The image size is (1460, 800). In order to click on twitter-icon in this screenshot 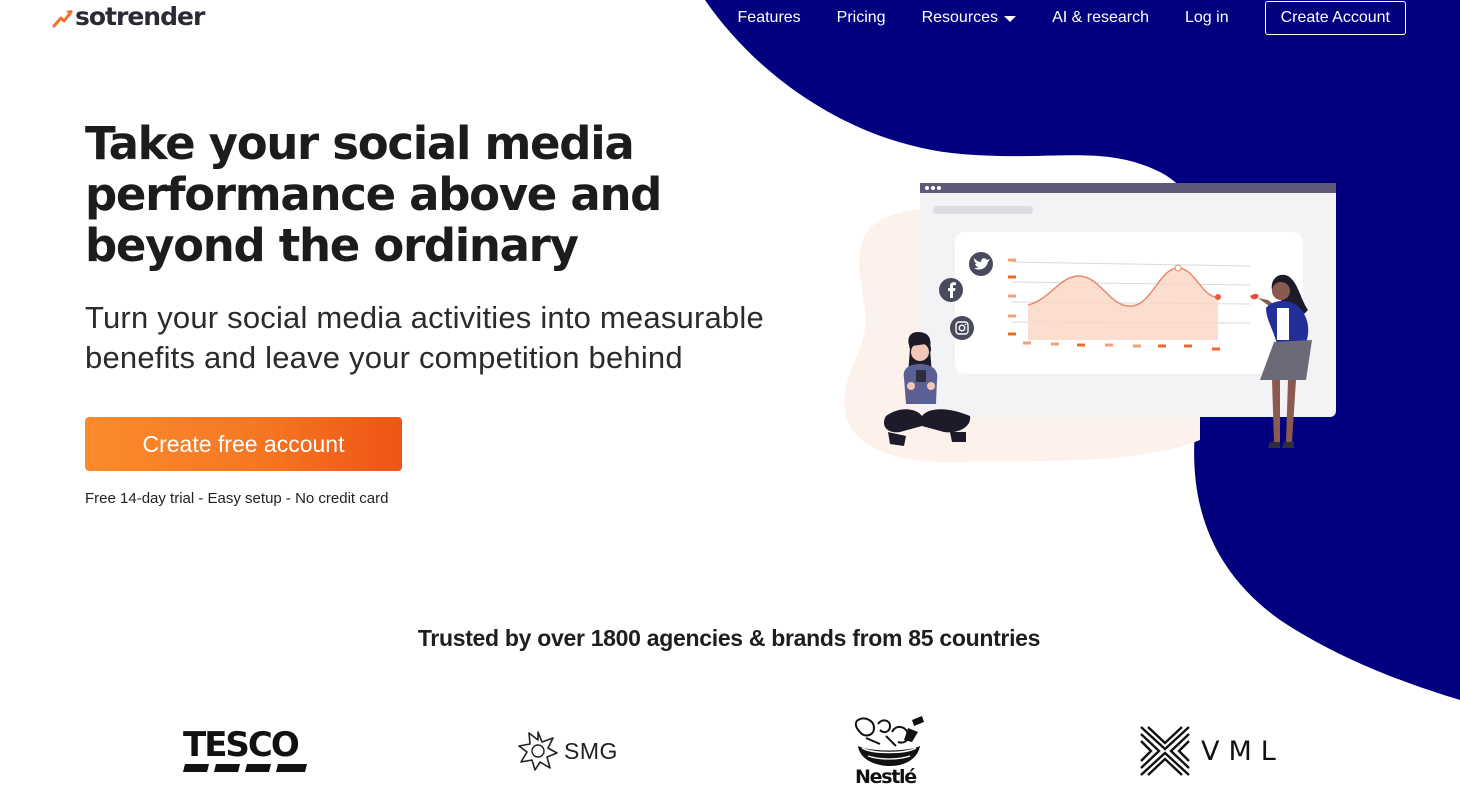, I will do `click(981, 264)`.